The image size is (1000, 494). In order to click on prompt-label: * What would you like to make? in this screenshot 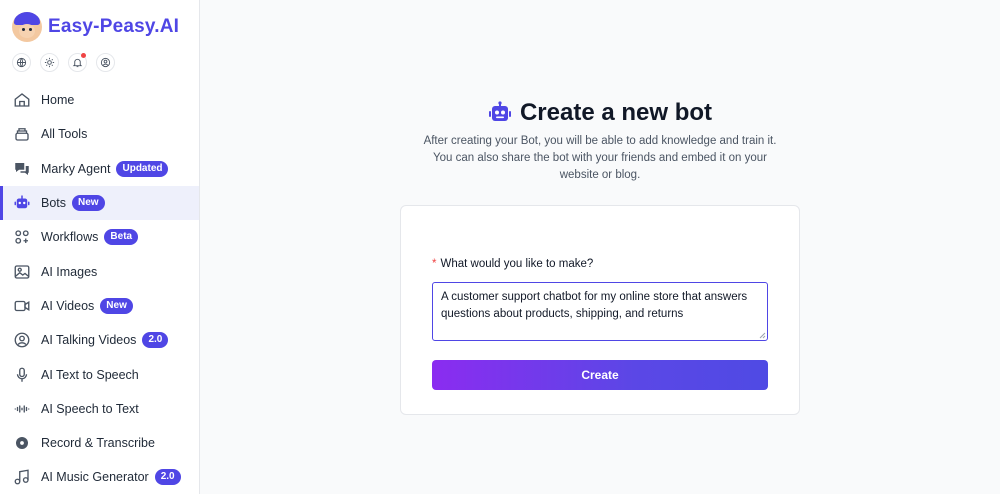, I will do `click(512, 264)`.